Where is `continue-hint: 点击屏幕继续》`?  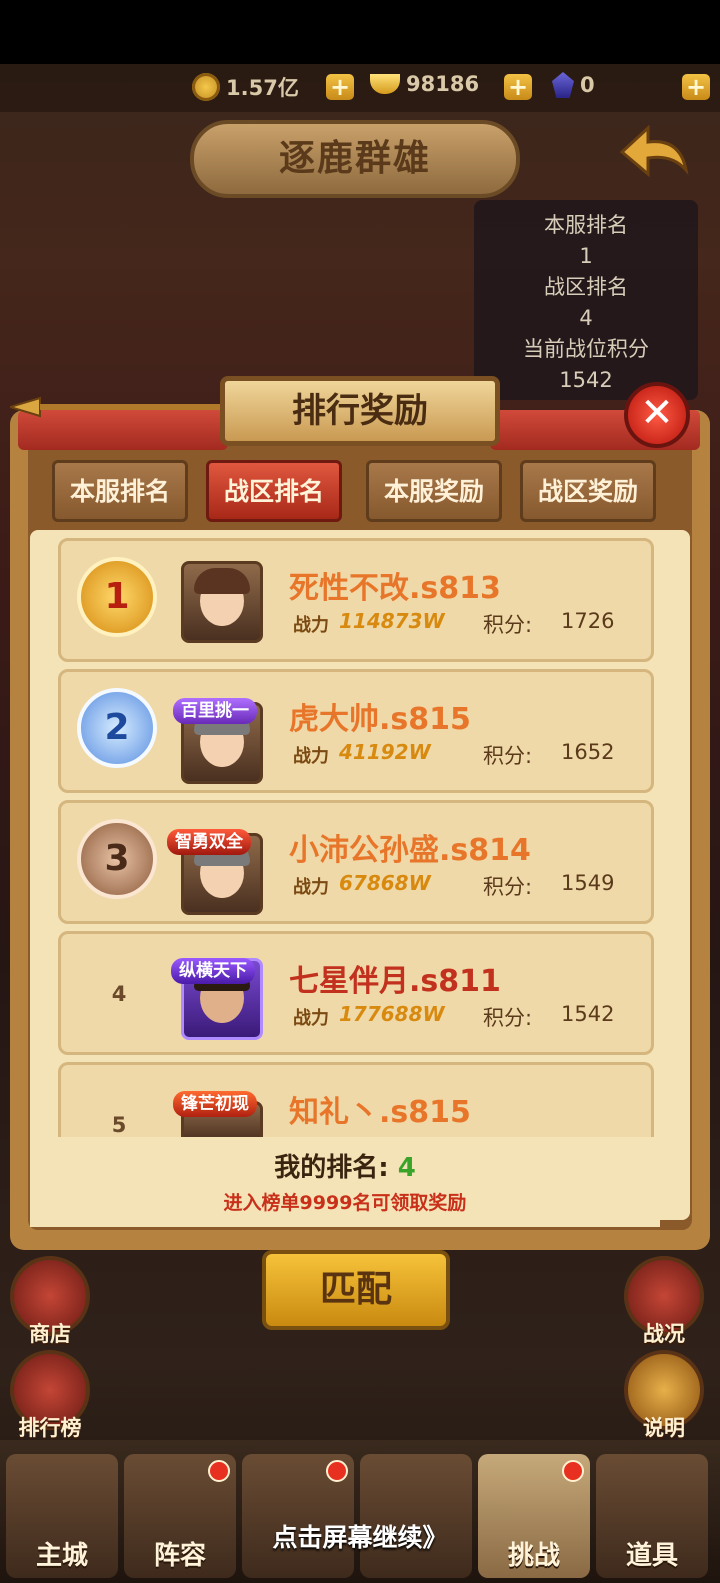 continue-hint: 点击屏幕继续》 is located at coordinates (360, 1536).